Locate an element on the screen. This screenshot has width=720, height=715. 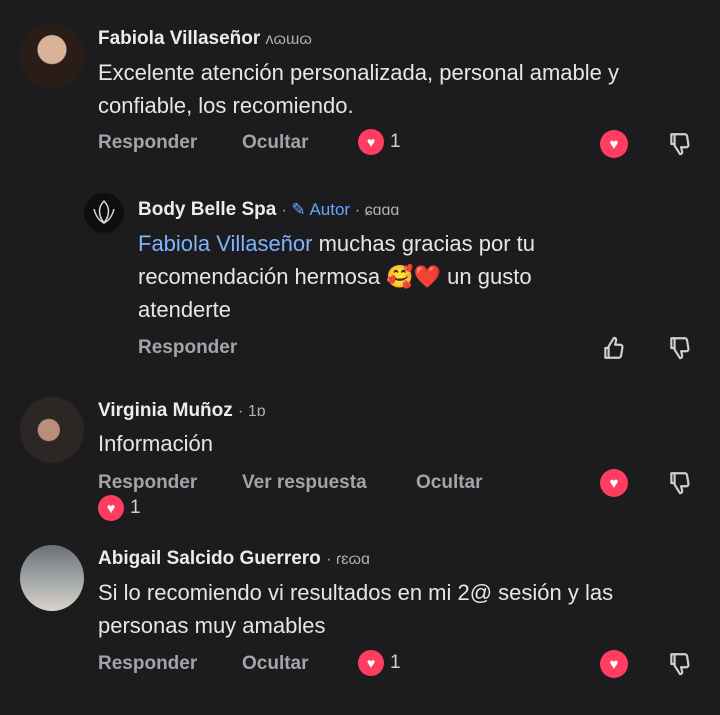
comment-author: Fabiola Villaseñor ʌɷɯɷ is located at coordinates (205, 39).